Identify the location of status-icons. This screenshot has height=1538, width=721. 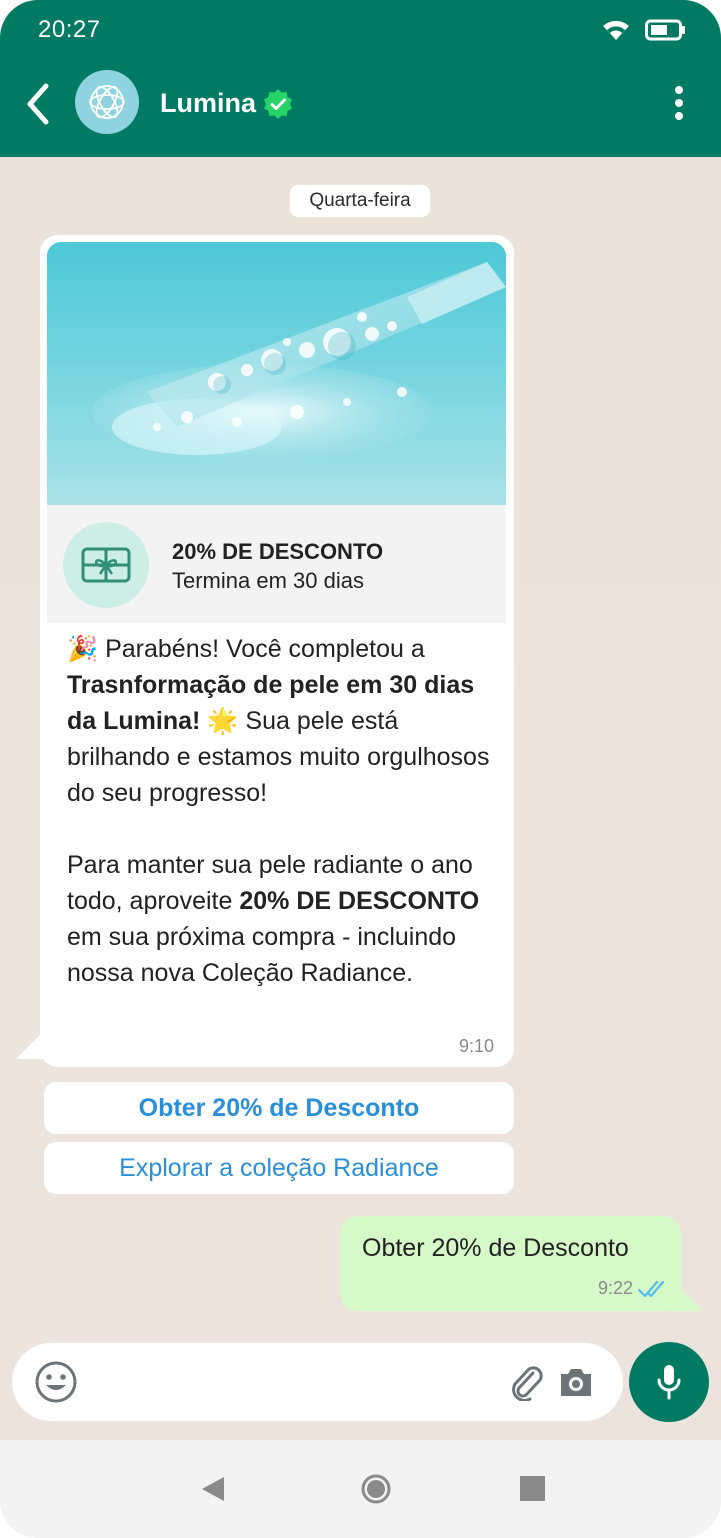
(644, 30).